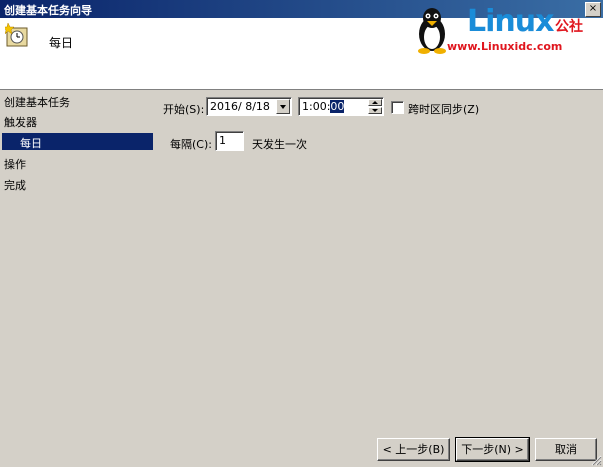 This screenshot has height=467, width=603. I want to click on next-button: 下一步(N) >, so click(492, 449).